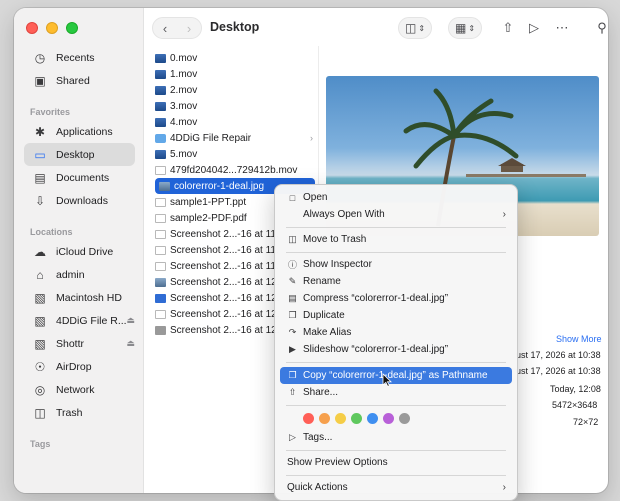 The image size is (620, 501). Describe the element at coordinates (387, 380) in the screenshot. I see `mouse-cursor-icon` at that location.